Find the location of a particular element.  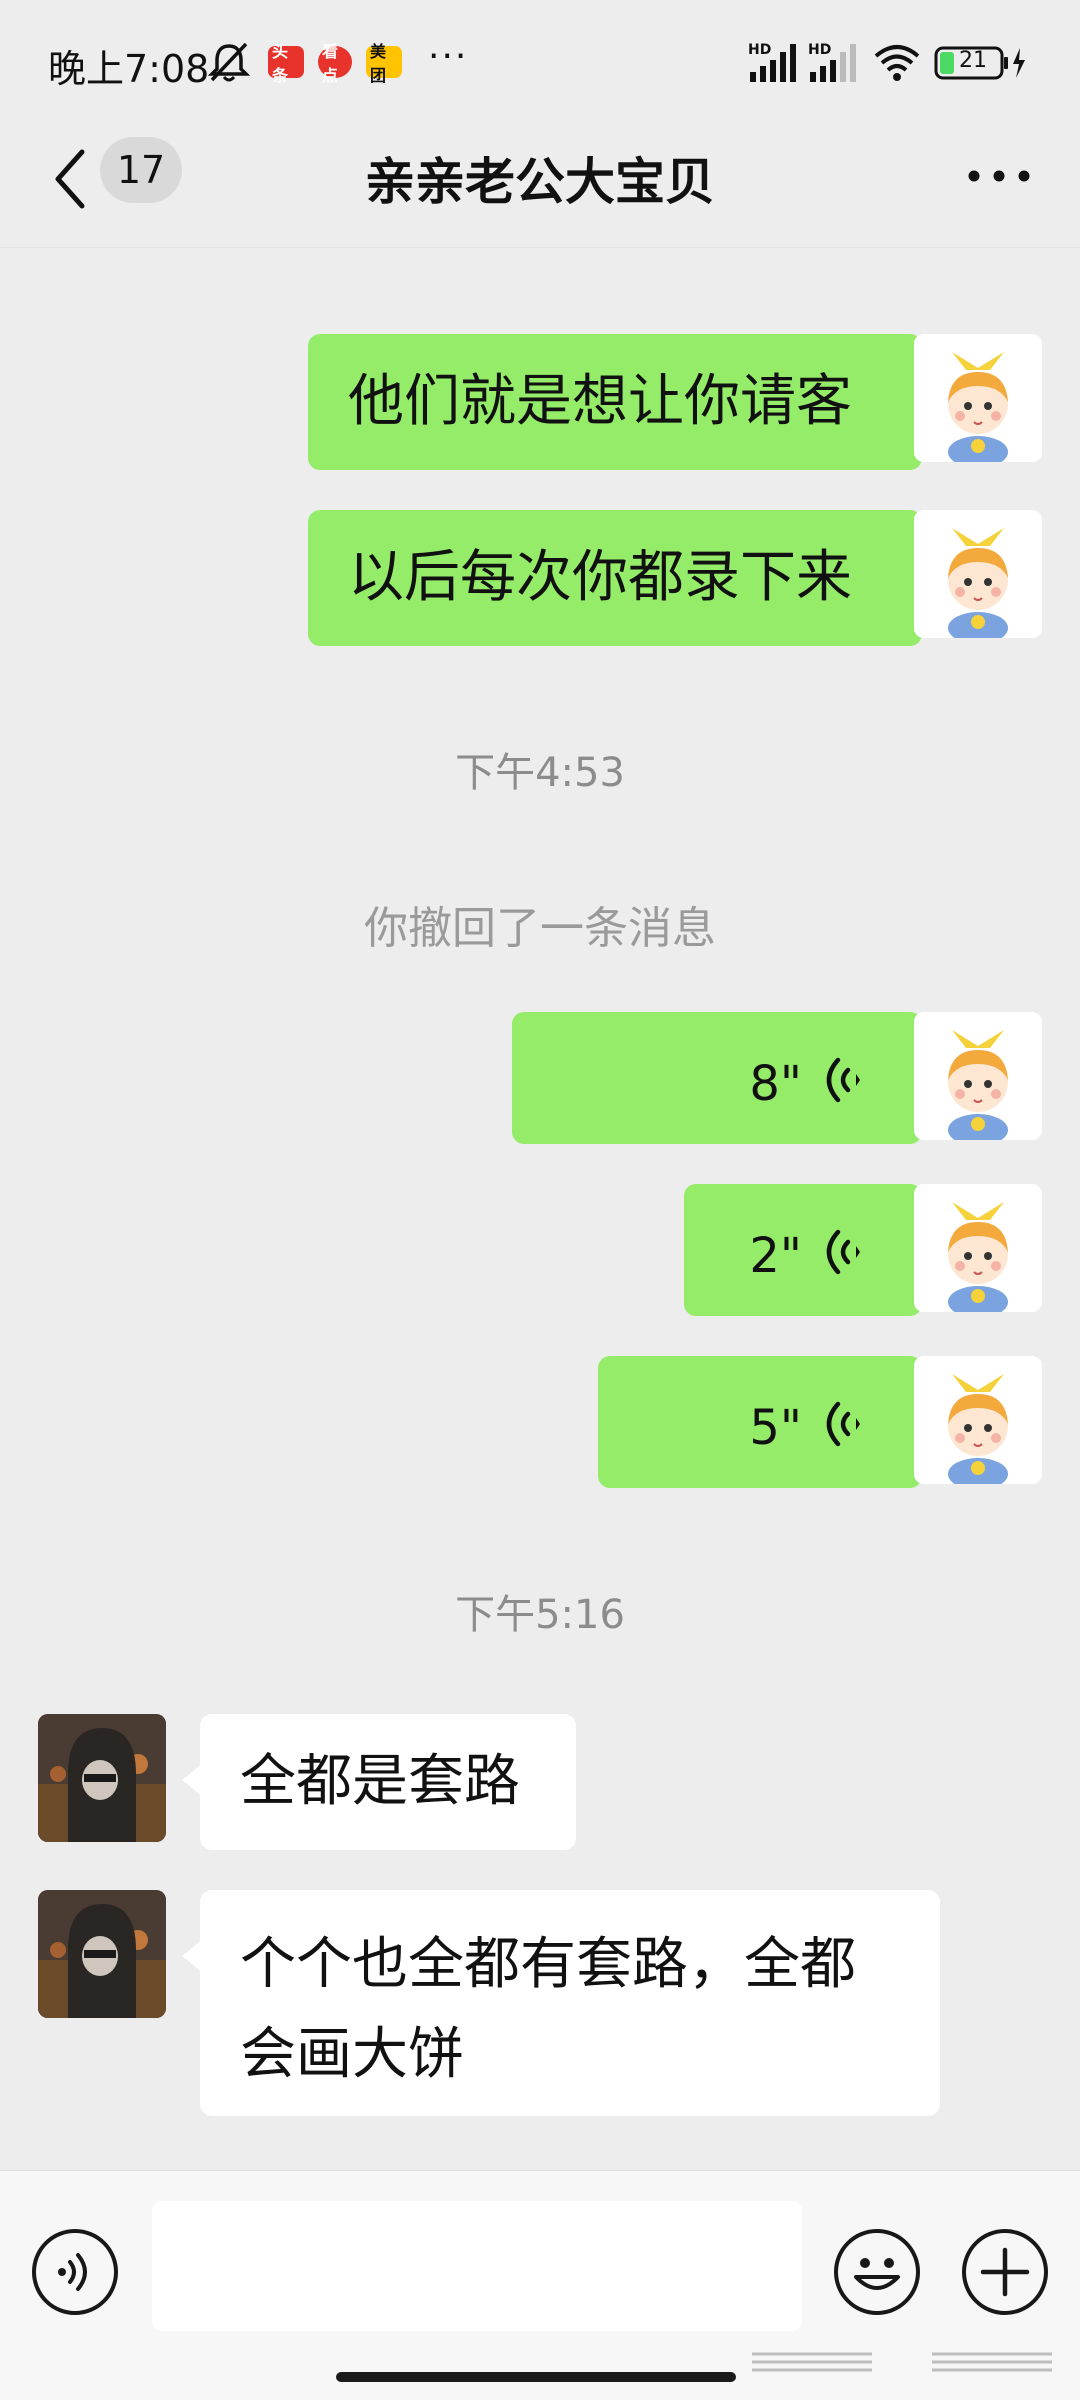

emoji-button is located at coordinates (877, 2272).